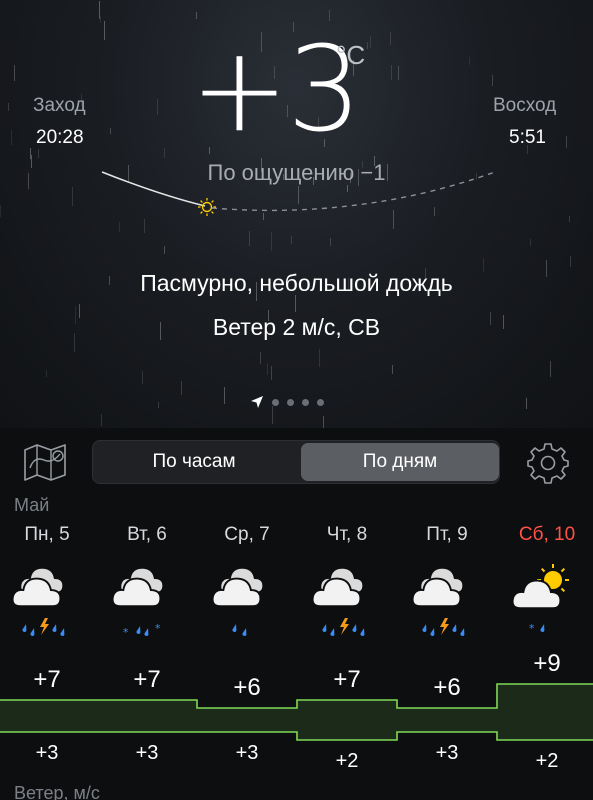  I want to click on page-indicator, so click(287, 402).